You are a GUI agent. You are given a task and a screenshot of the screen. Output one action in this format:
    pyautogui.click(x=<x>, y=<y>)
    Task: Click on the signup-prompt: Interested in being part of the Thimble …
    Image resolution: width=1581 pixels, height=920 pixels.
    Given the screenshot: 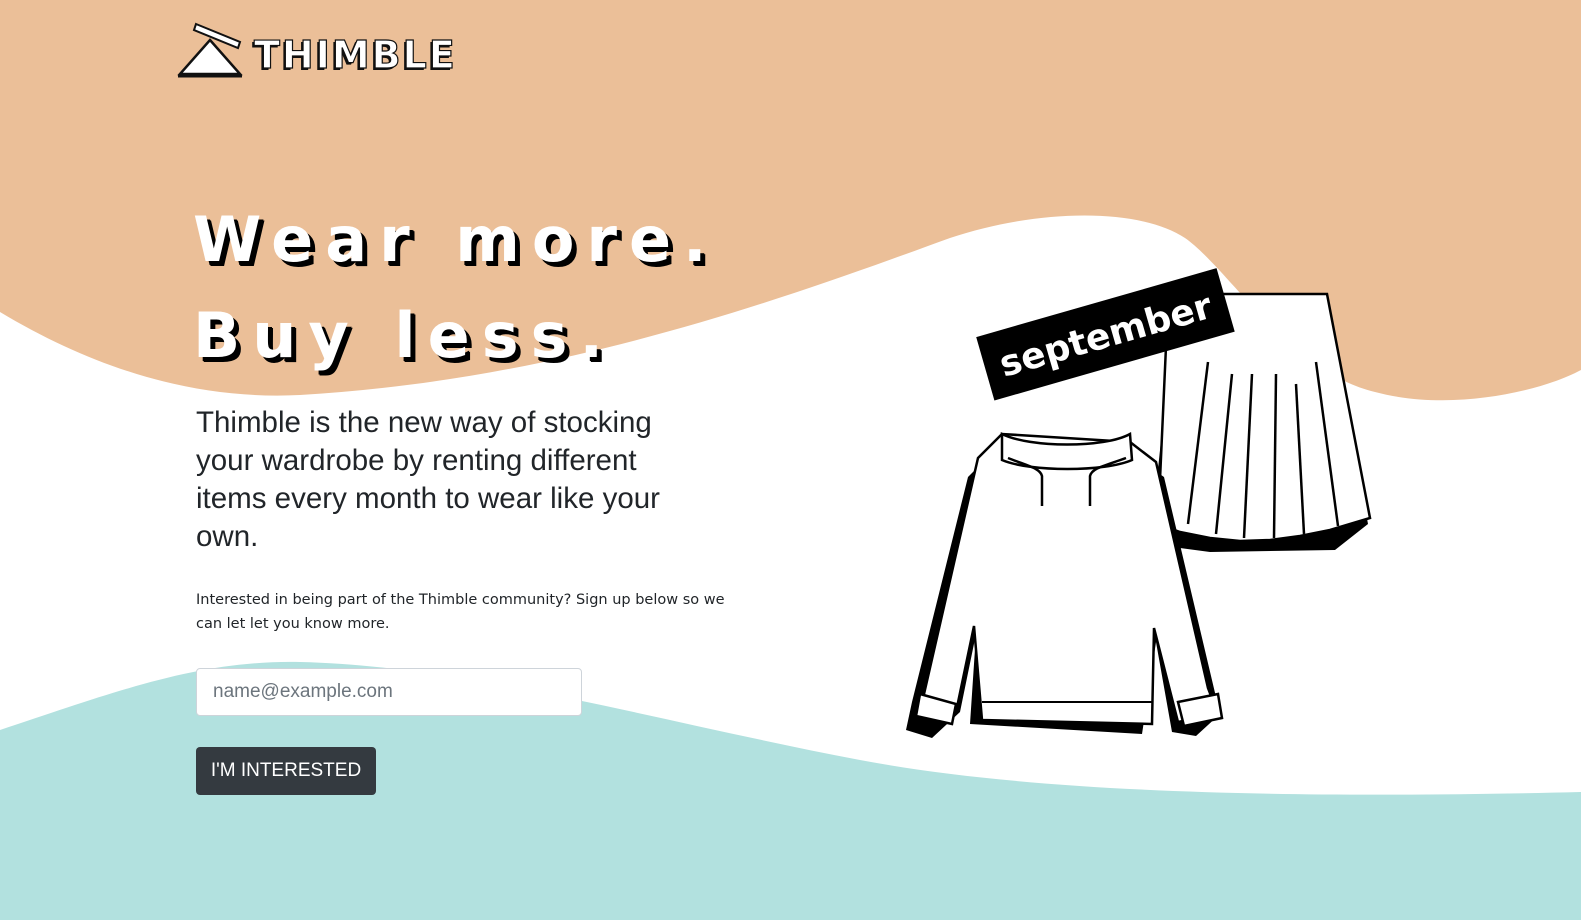 What is the action you would take?
    pyautogui.click(x=460, y=612)
    